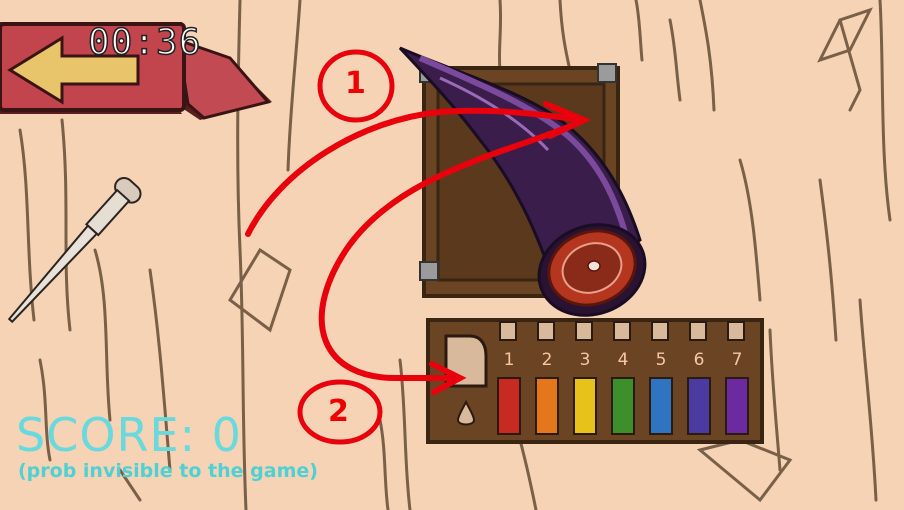 The width and height of the screenshot is (904, 510). I want to click on slot-number-label: 7, so click(737, 360).